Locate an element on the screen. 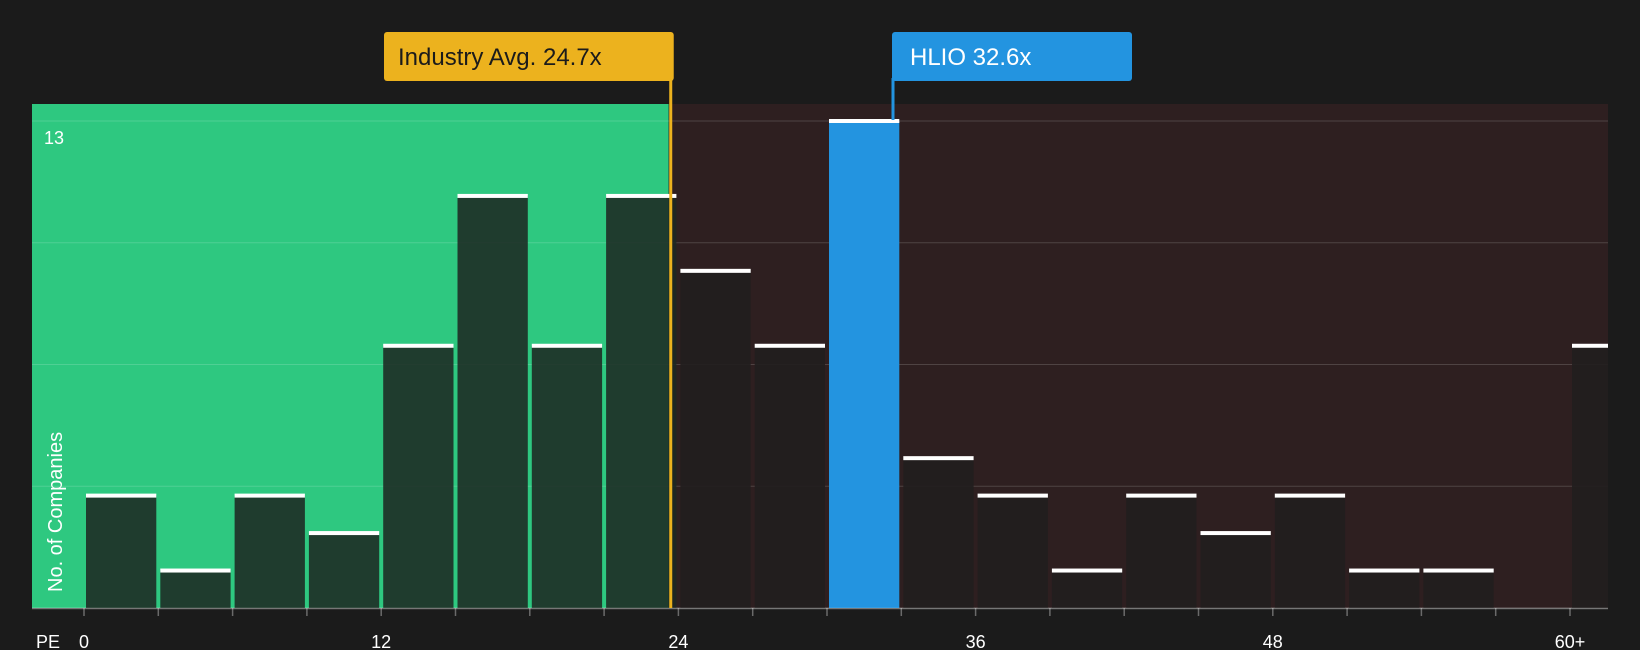 This screenshot has height=650, width=1640. company-pe-label: HLIO 32.6x is located at coordinates (970, 57).